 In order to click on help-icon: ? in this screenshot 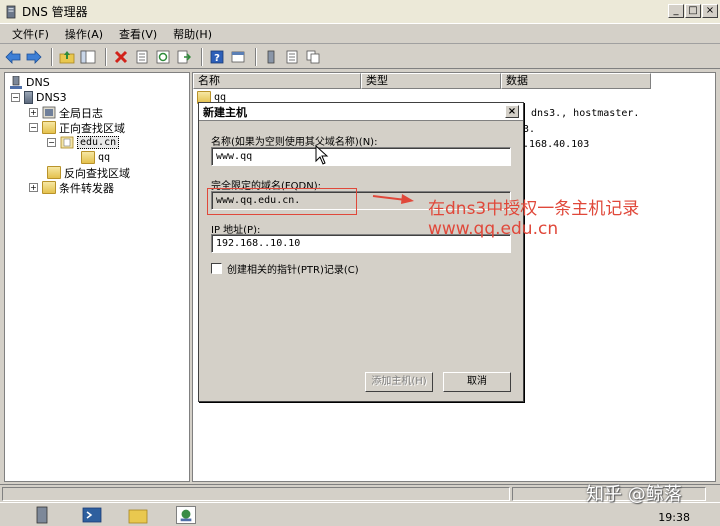, I will do `click(217, 57)`.